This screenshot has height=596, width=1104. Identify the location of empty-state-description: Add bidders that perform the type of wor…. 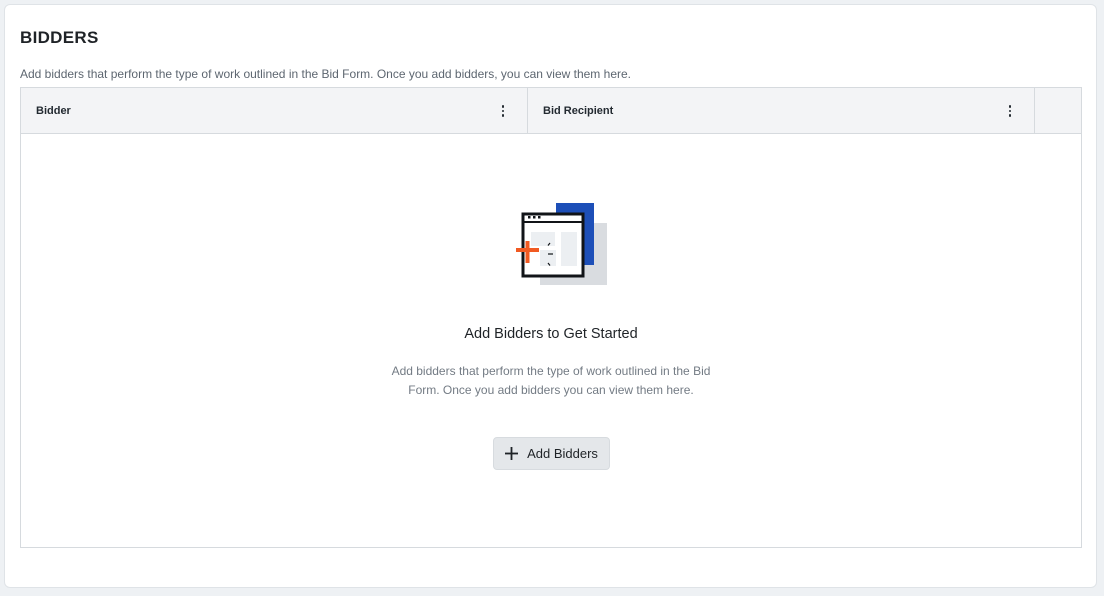
(551, 380).